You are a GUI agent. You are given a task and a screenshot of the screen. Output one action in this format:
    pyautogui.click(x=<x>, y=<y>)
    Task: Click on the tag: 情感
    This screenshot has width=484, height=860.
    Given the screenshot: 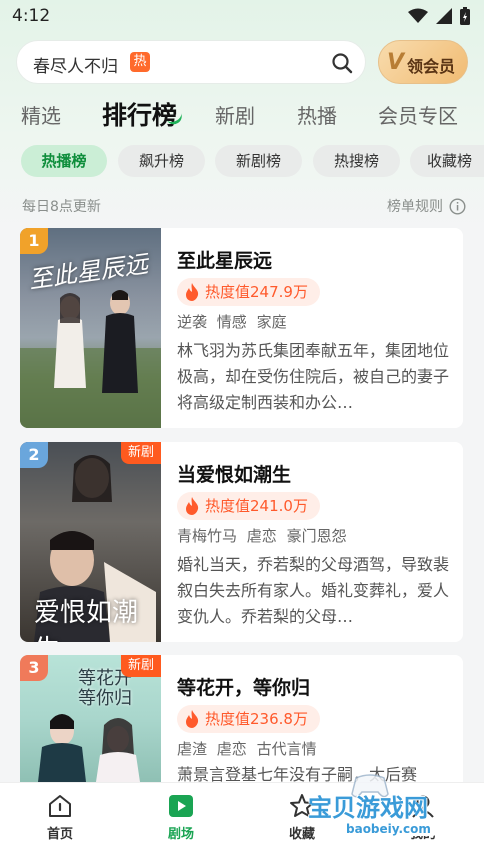 What is the action you would take?
    pyautogui.click(x=231, y=322)
    